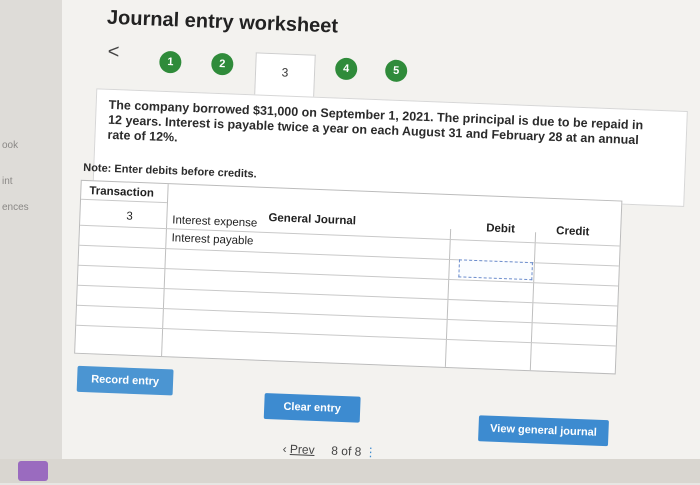 The height and width of the screenshot is (485, 700). I want to click on column-divider, so click(165, 270).